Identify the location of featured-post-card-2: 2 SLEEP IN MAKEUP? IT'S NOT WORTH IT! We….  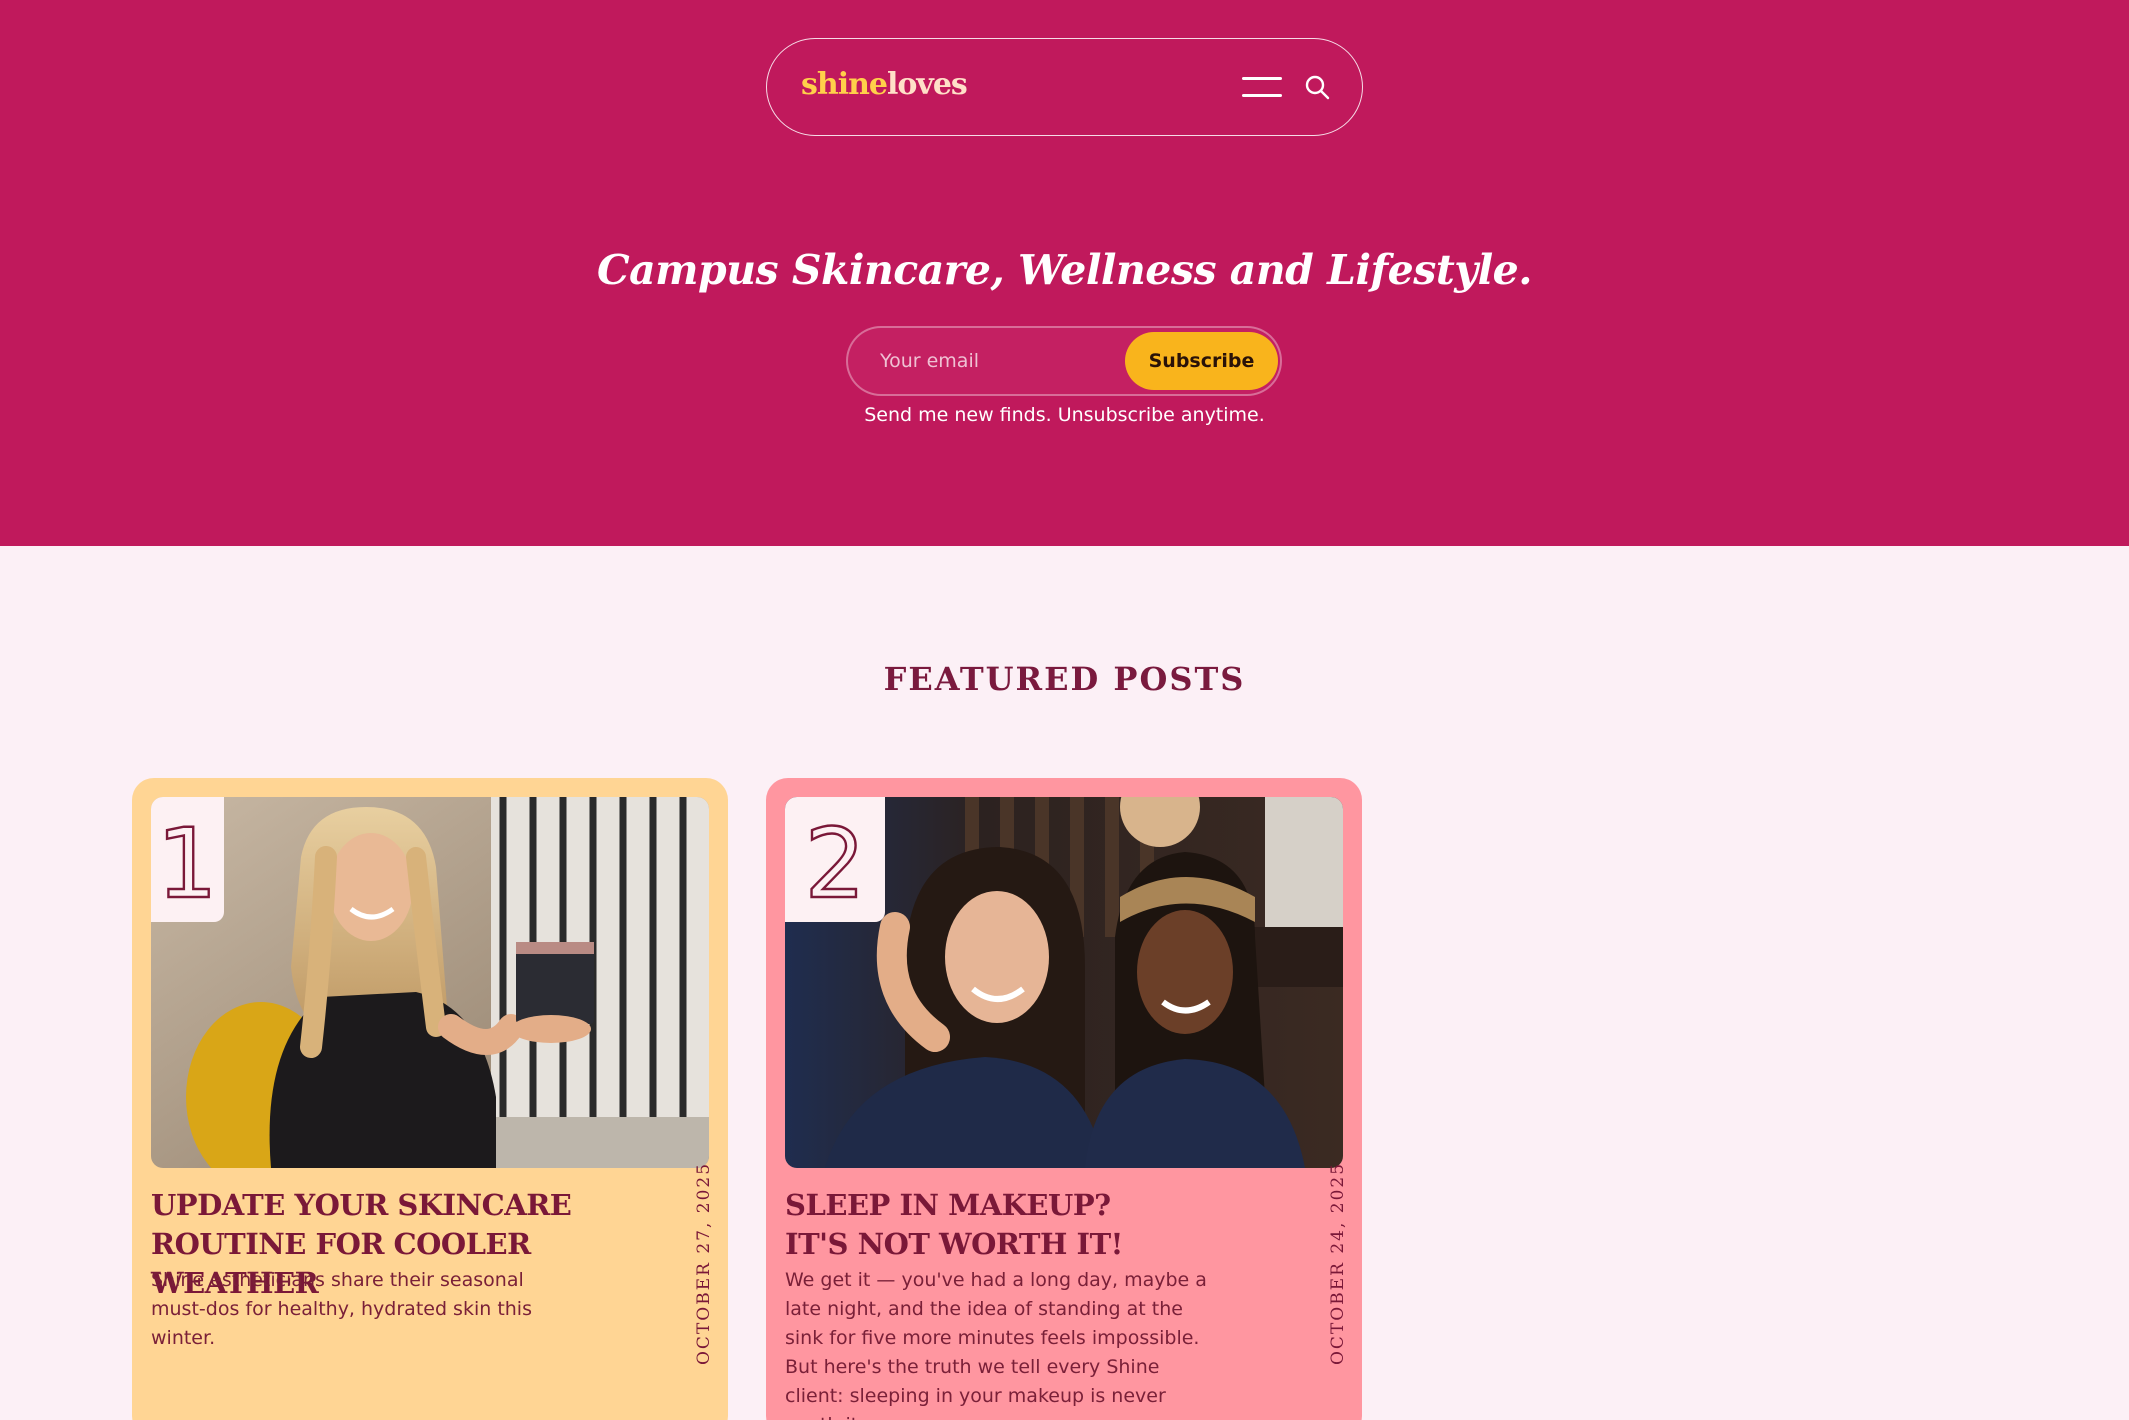
(1064, 1099).